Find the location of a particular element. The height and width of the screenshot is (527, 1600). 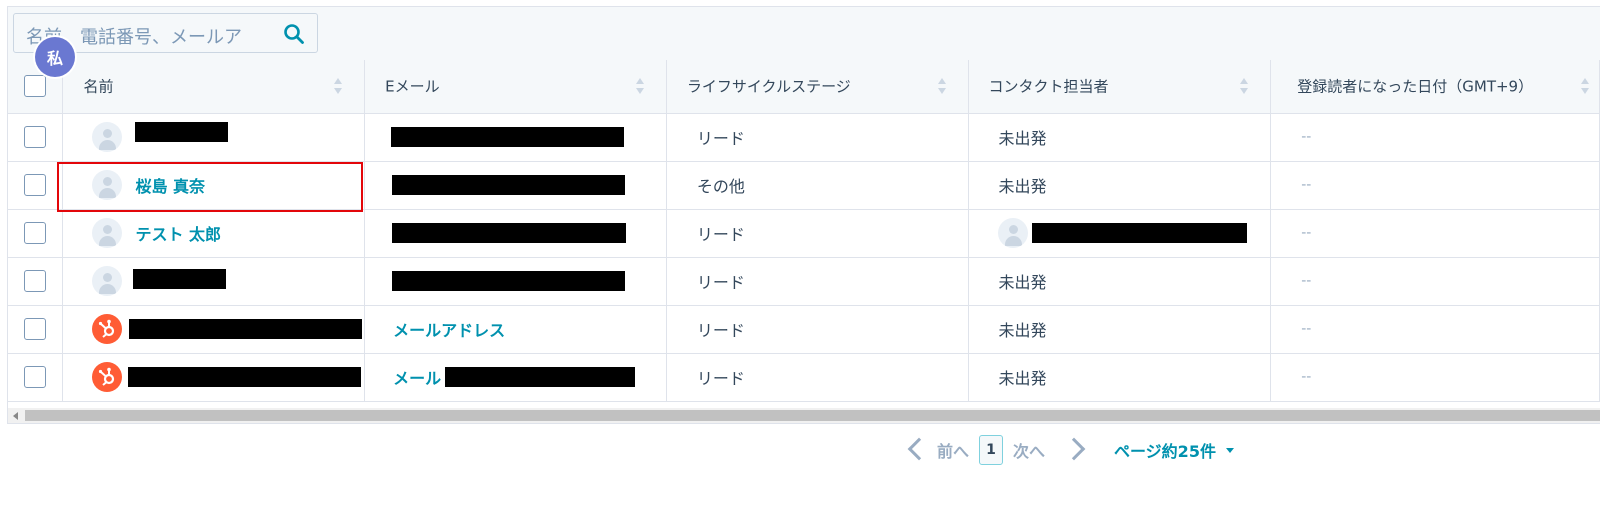

header-label-name: 名前 is located at coordinates (98, 86).